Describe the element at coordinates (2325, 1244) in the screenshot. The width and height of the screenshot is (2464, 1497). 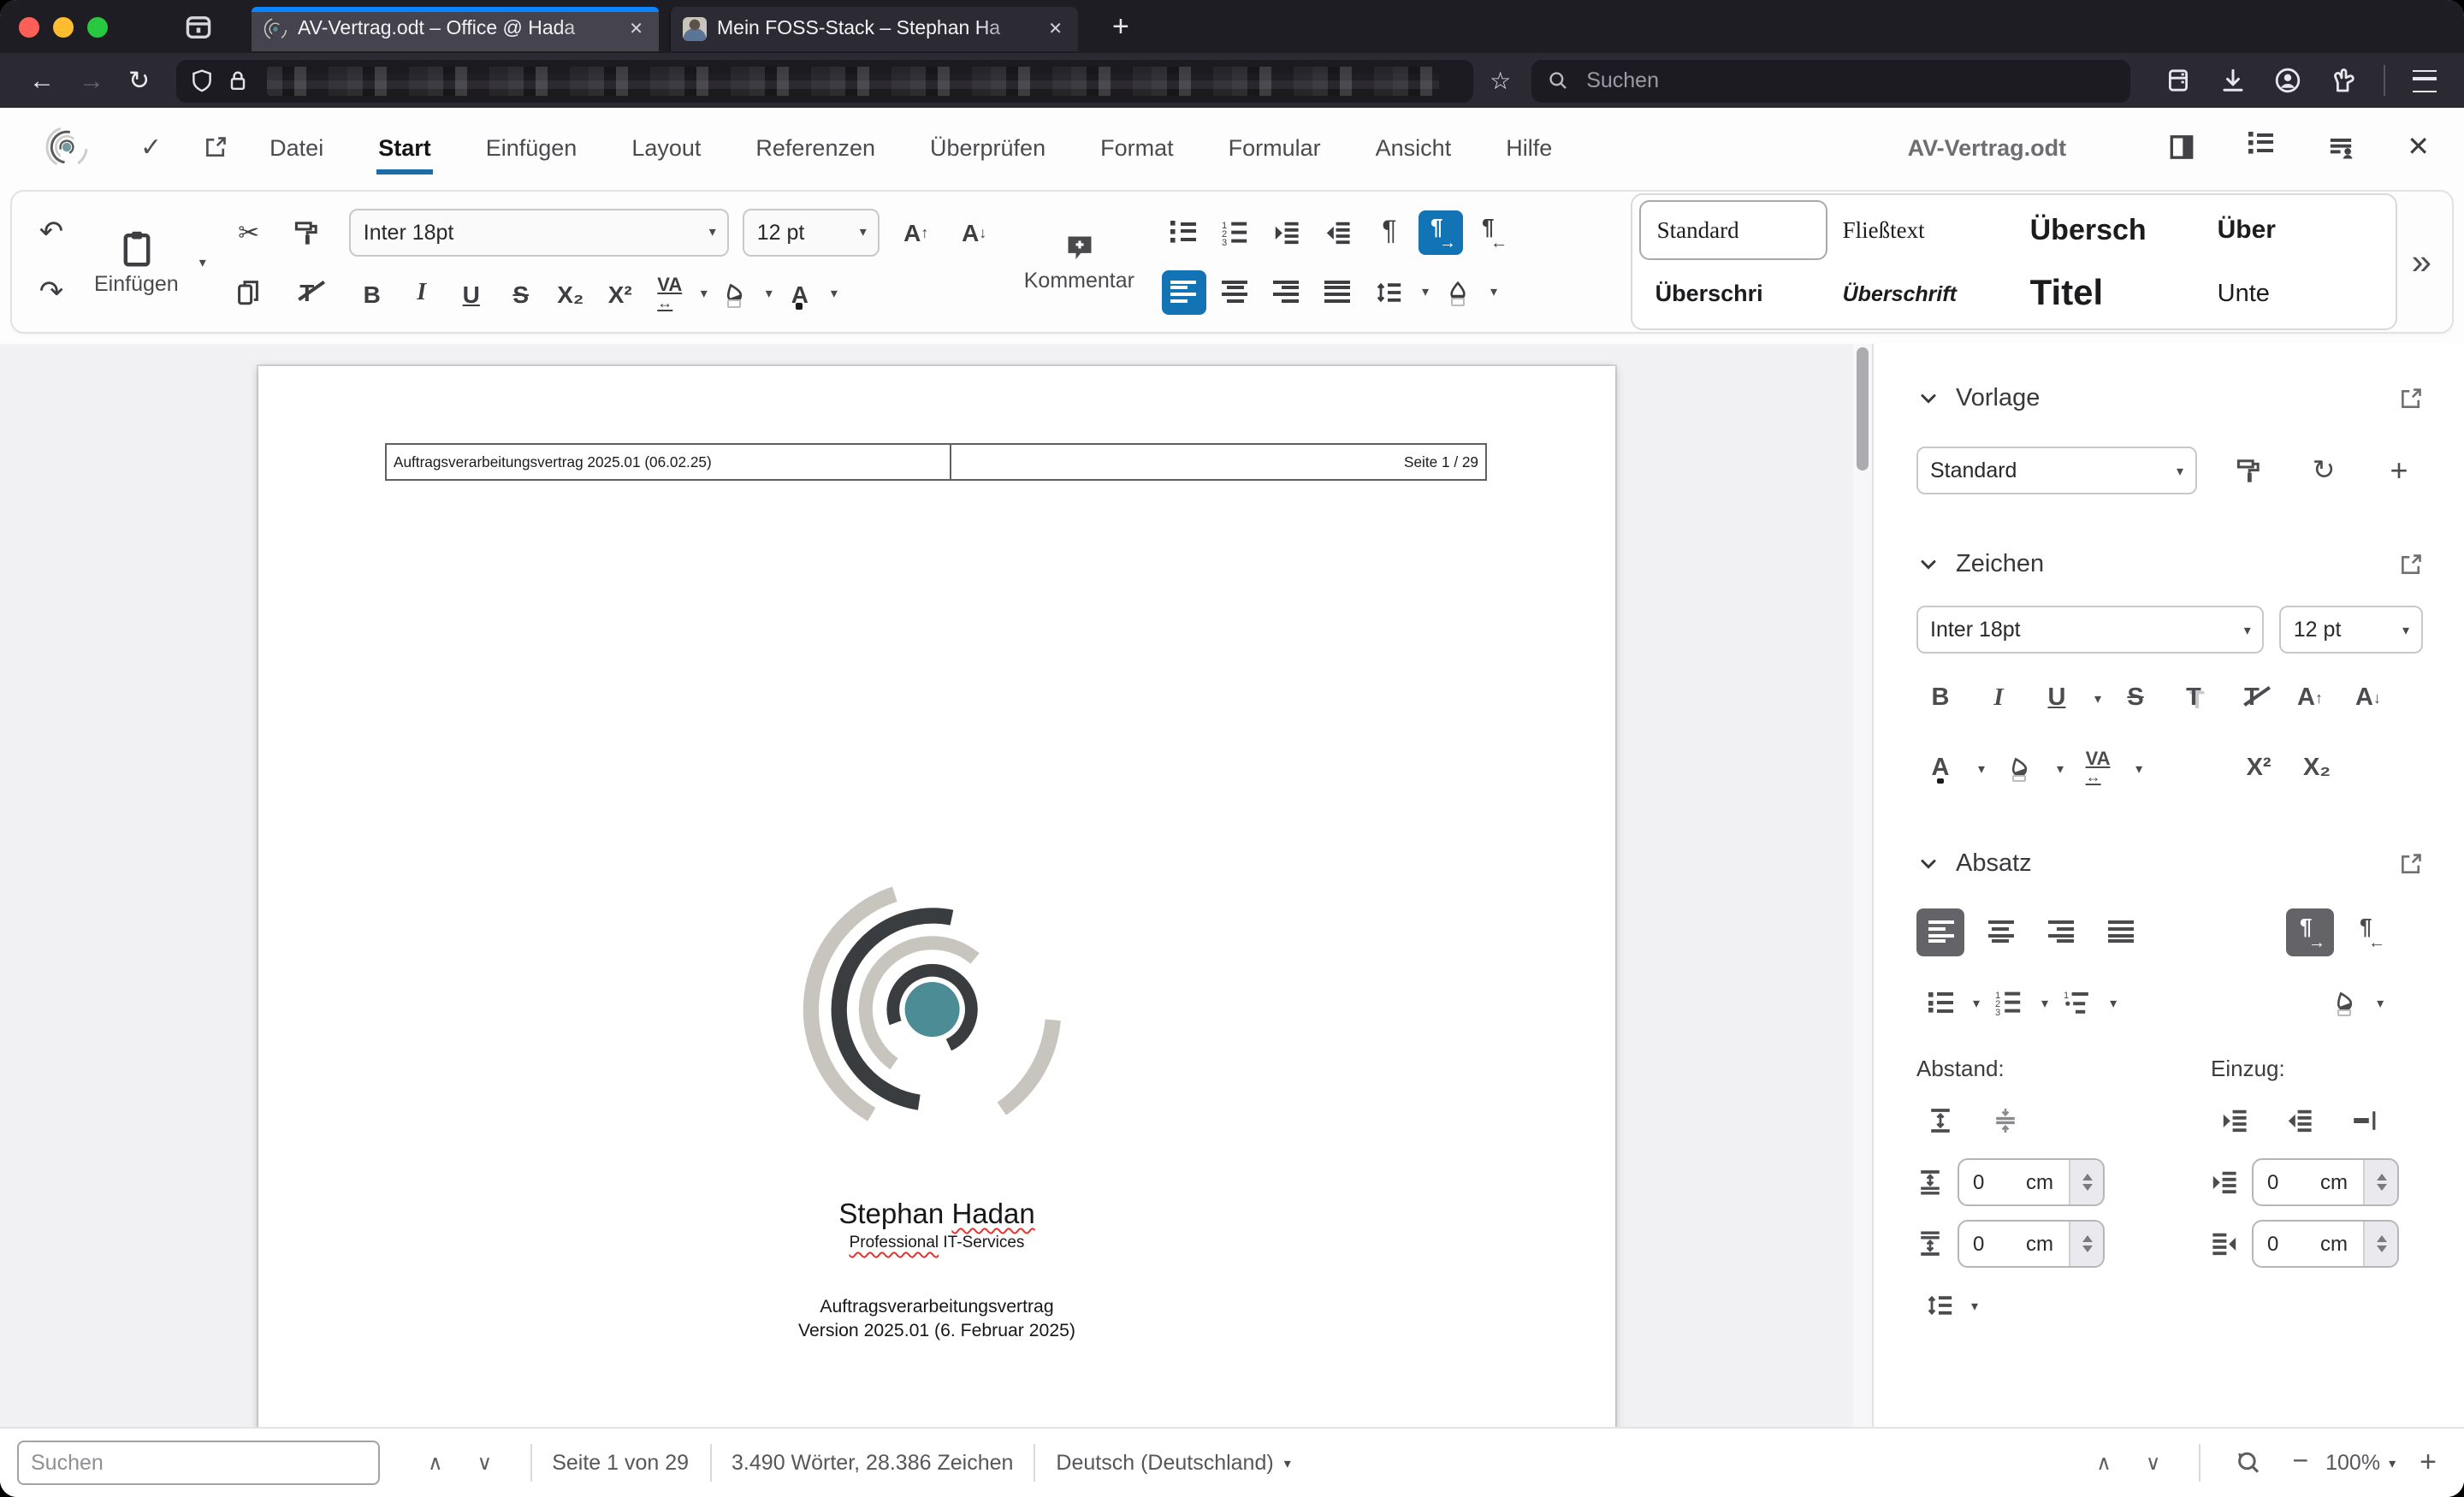
I see `after-text-indent-field: 0 cm` at that location.